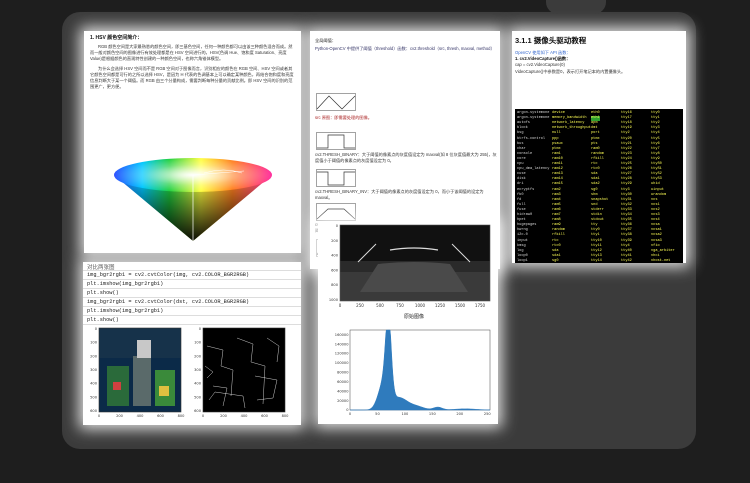 This screenshot has width=750, height=483. What do you see at coordinates (480, 305) in the screenshot?
I see `axis-tick-label: 1750` at bounding box center [480, 305].